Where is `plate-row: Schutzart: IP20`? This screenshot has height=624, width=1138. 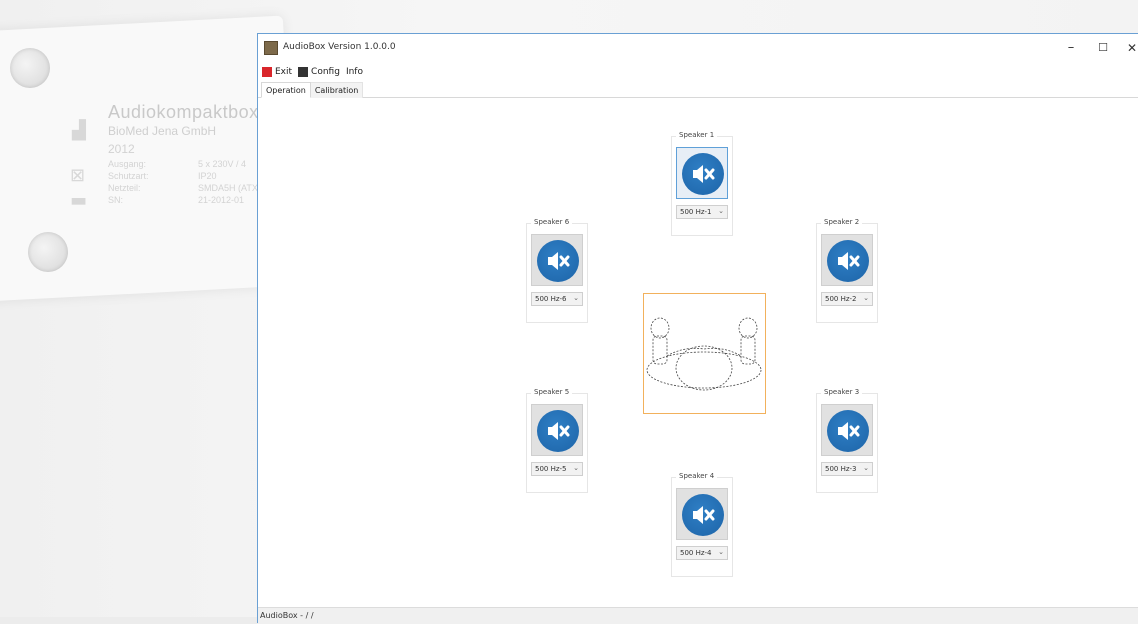
plate-row: Schutzart: IP20 is located at coordinates (183, 176).